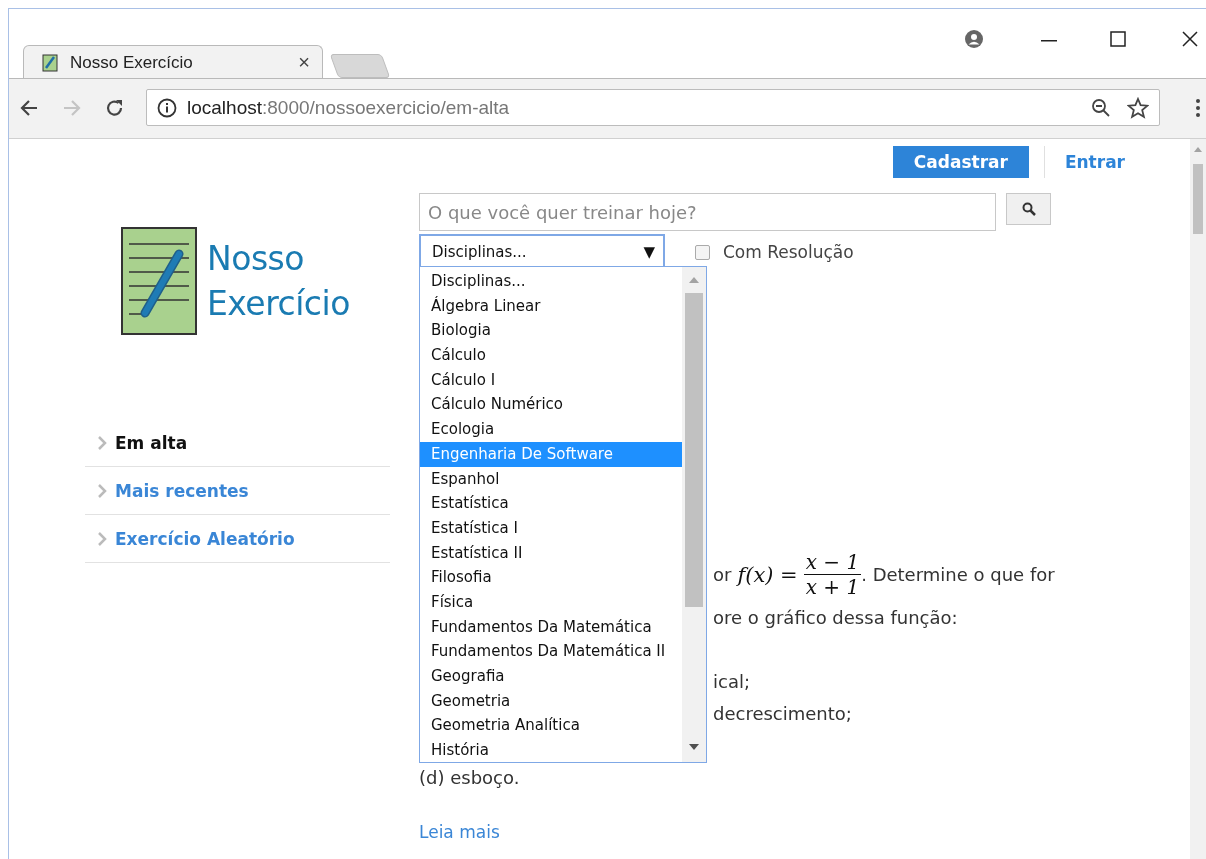 Image resolution: width=1206 pixels, height=859 pixels. I want to click on nav-link: Em alta, so click(237, 443).